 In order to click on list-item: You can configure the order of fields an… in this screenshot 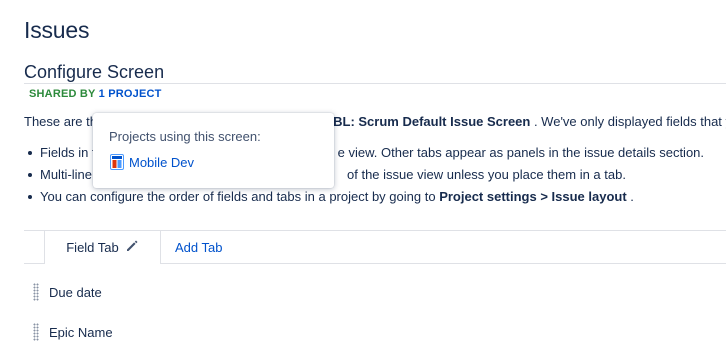, I will do `click(364, 200)`.